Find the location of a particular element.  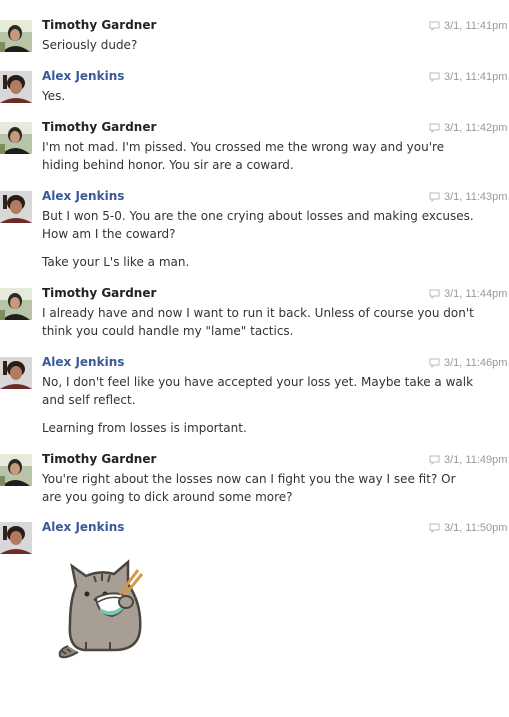

message-text: How am I the coward? is located at coordinates (109, 234).